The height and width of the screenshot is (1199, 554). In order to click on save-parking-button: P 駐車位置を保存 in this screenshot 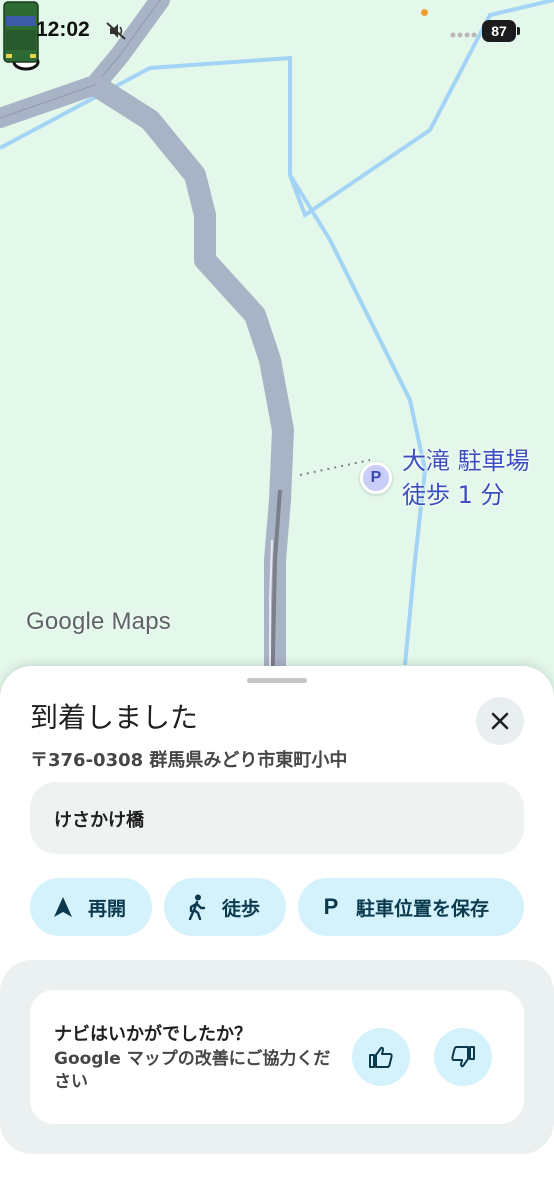, I will do `click(411, 907)`.